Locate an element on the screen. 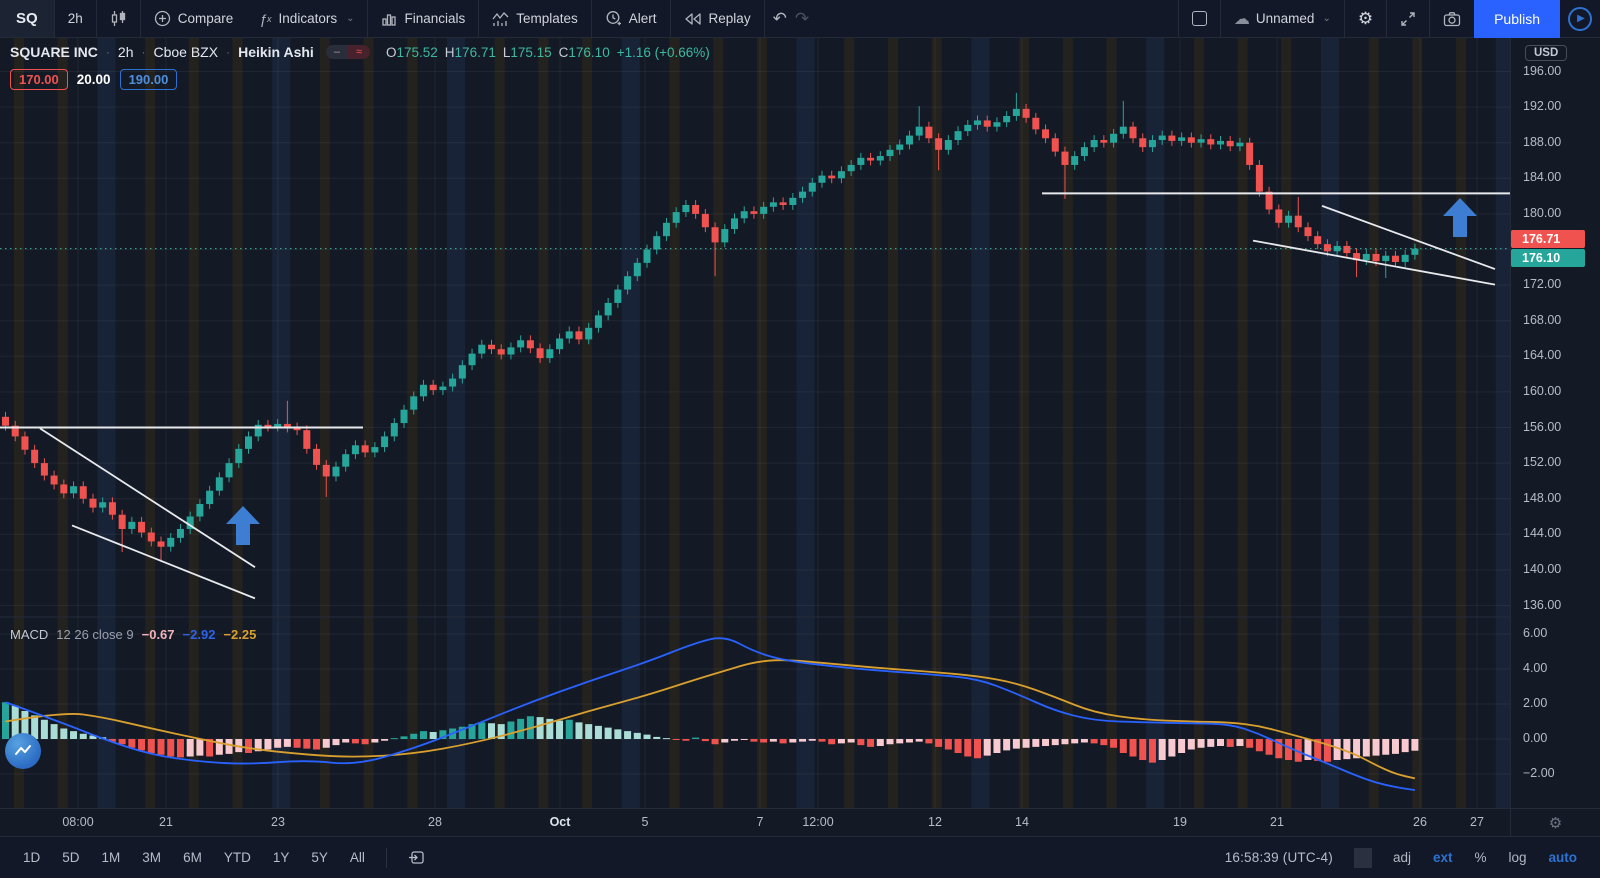 Image resolution: width=1600 pixels, height=878 pixels. legend-interval: 2h is located at coordinates (126, 52).